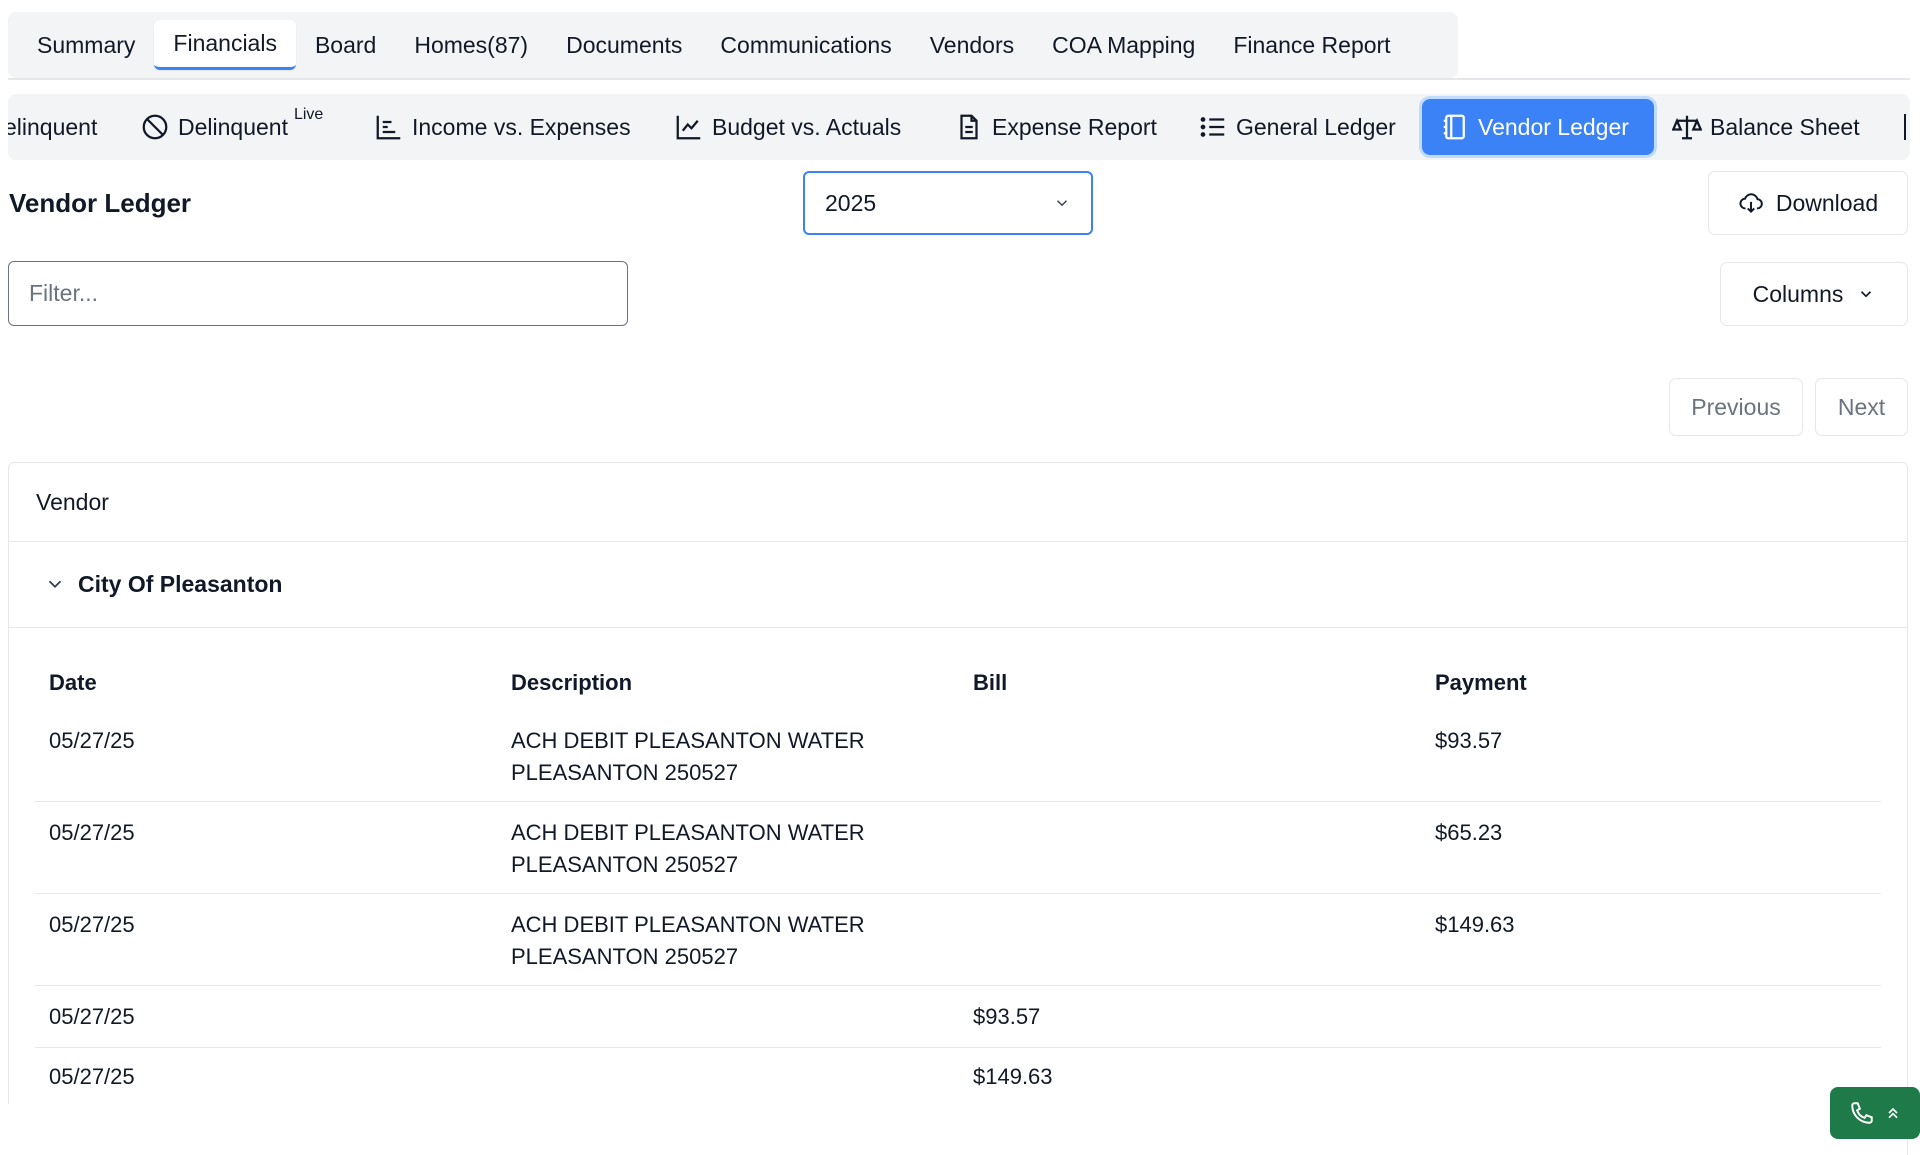  Describe the element at coordinates (1316, 126) in the screenshot. I see `subtab-label: General Ledger` at that location.